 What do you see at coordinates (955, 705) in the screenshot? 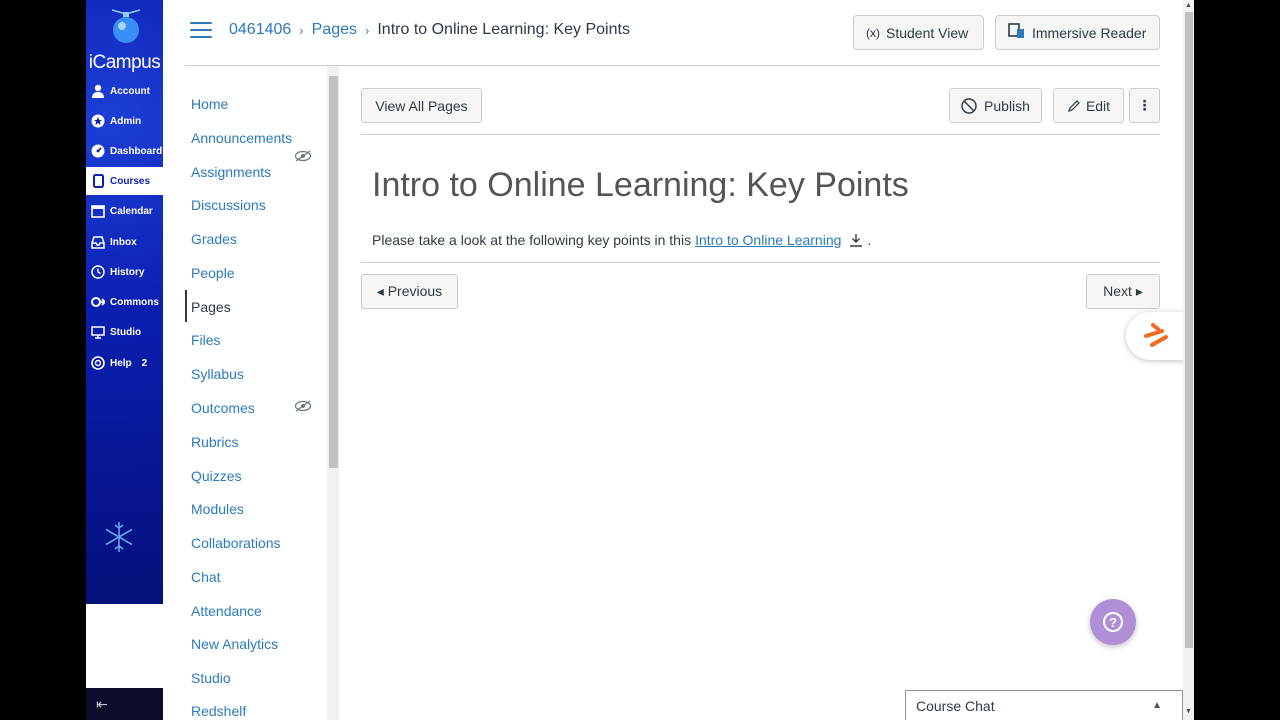
I see `course-chat-label: Course Chat` at bounding box center [955, 705].